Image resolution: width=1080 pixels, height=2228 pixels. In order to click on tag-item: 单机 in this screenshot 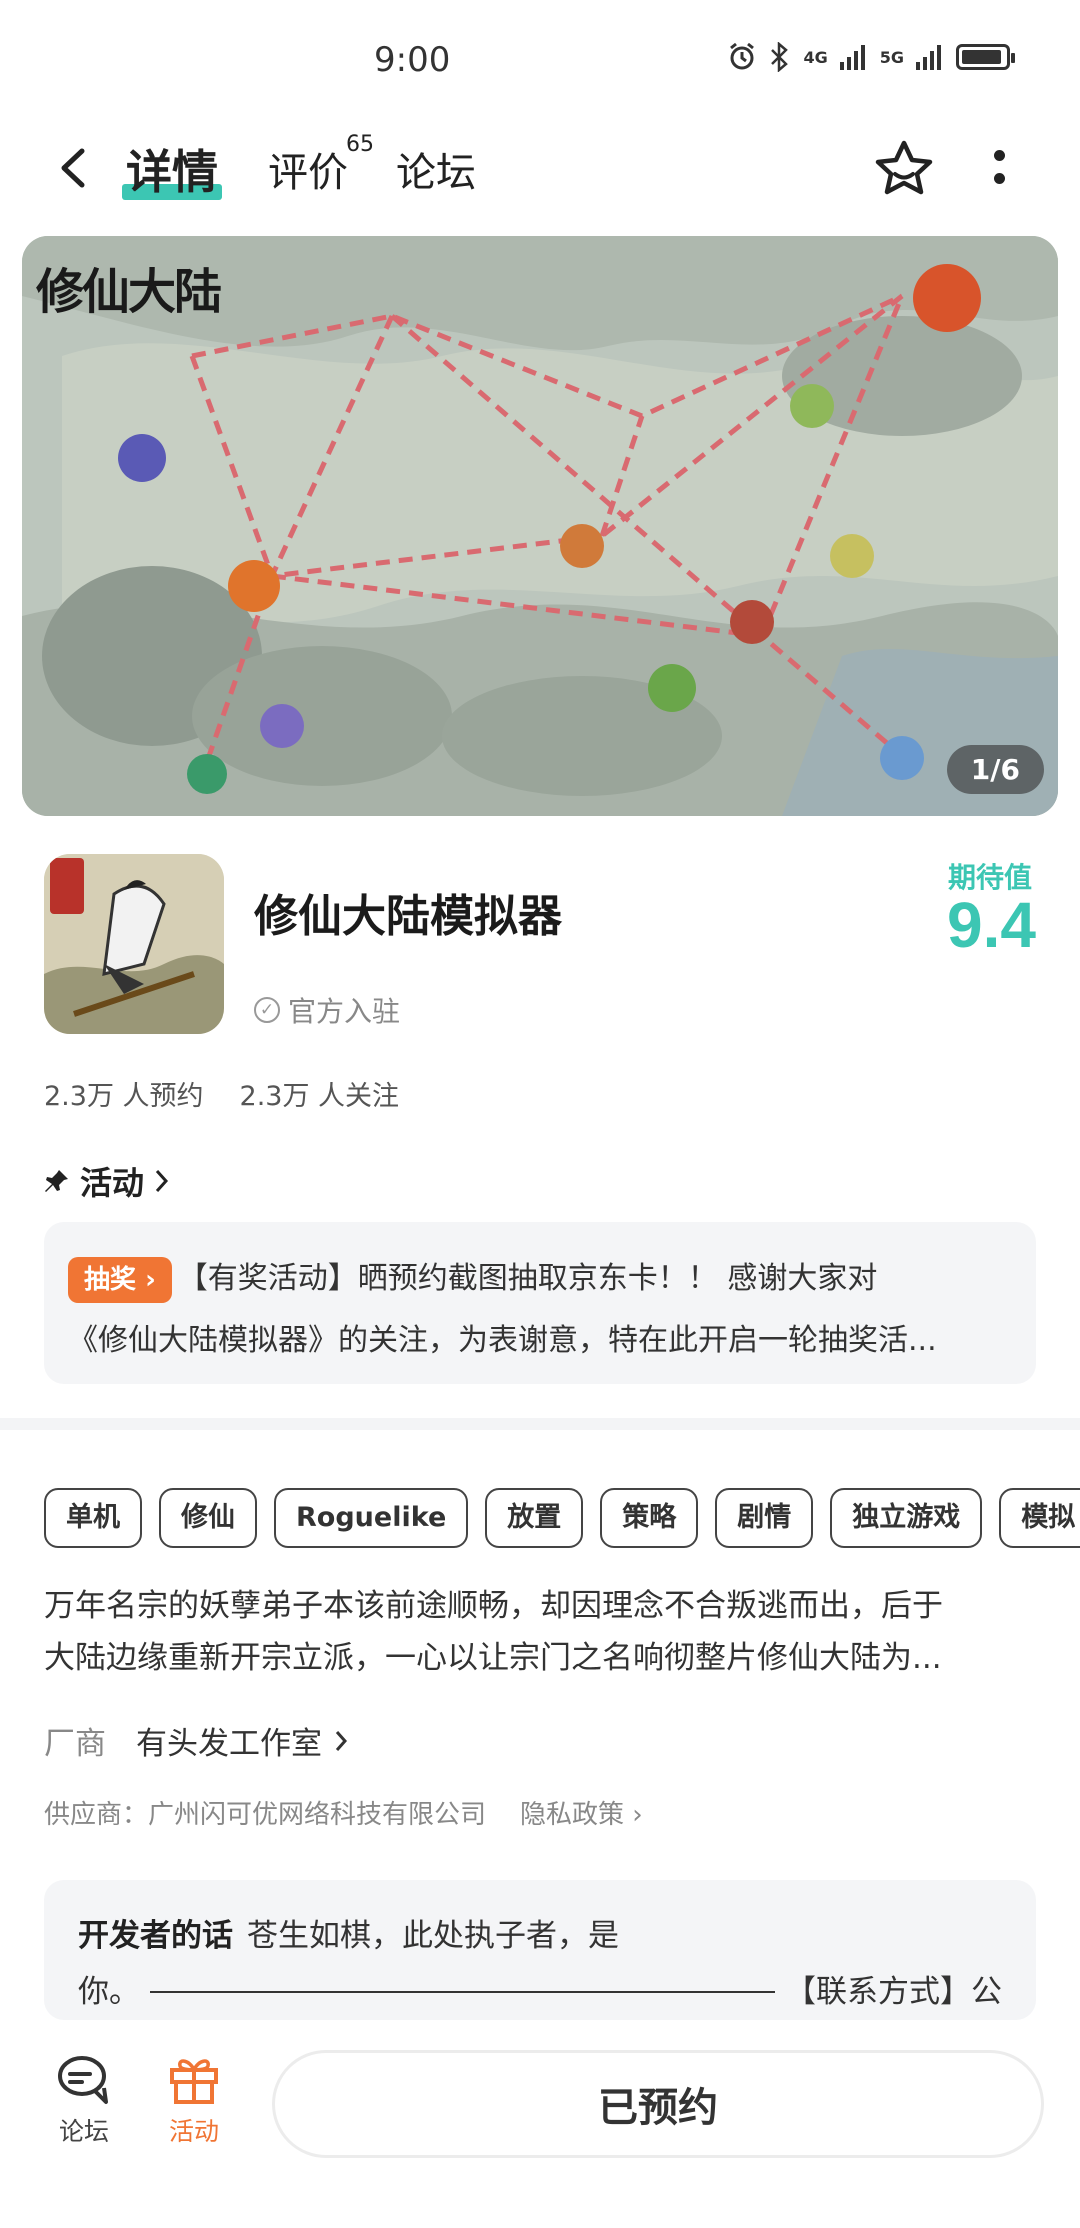, I will do `click(93, 1518)`.